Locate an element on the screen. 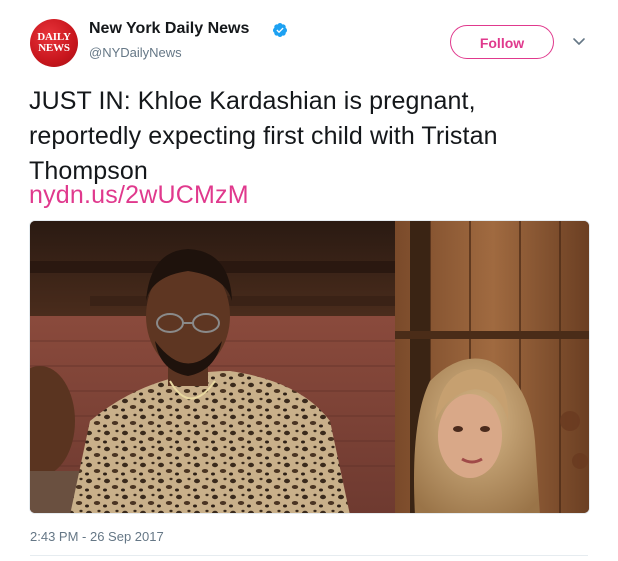  avatar-logo-line-2: NEWS is located at coordinates (54, 48).